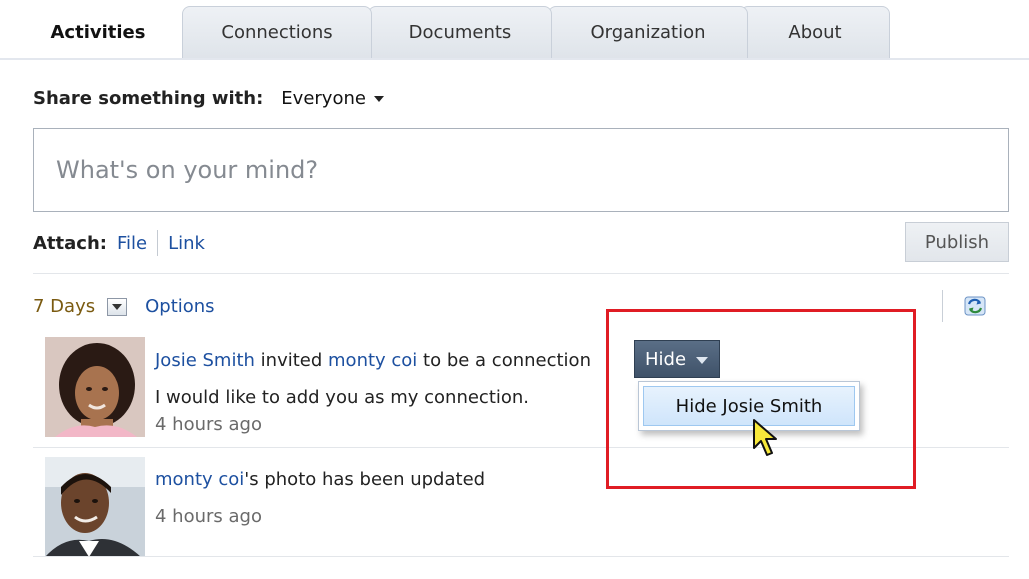 The height and width of the screenshot is (579, 1029). I want to click on activity-tail: 's photo has been updated, so click(365, 479).